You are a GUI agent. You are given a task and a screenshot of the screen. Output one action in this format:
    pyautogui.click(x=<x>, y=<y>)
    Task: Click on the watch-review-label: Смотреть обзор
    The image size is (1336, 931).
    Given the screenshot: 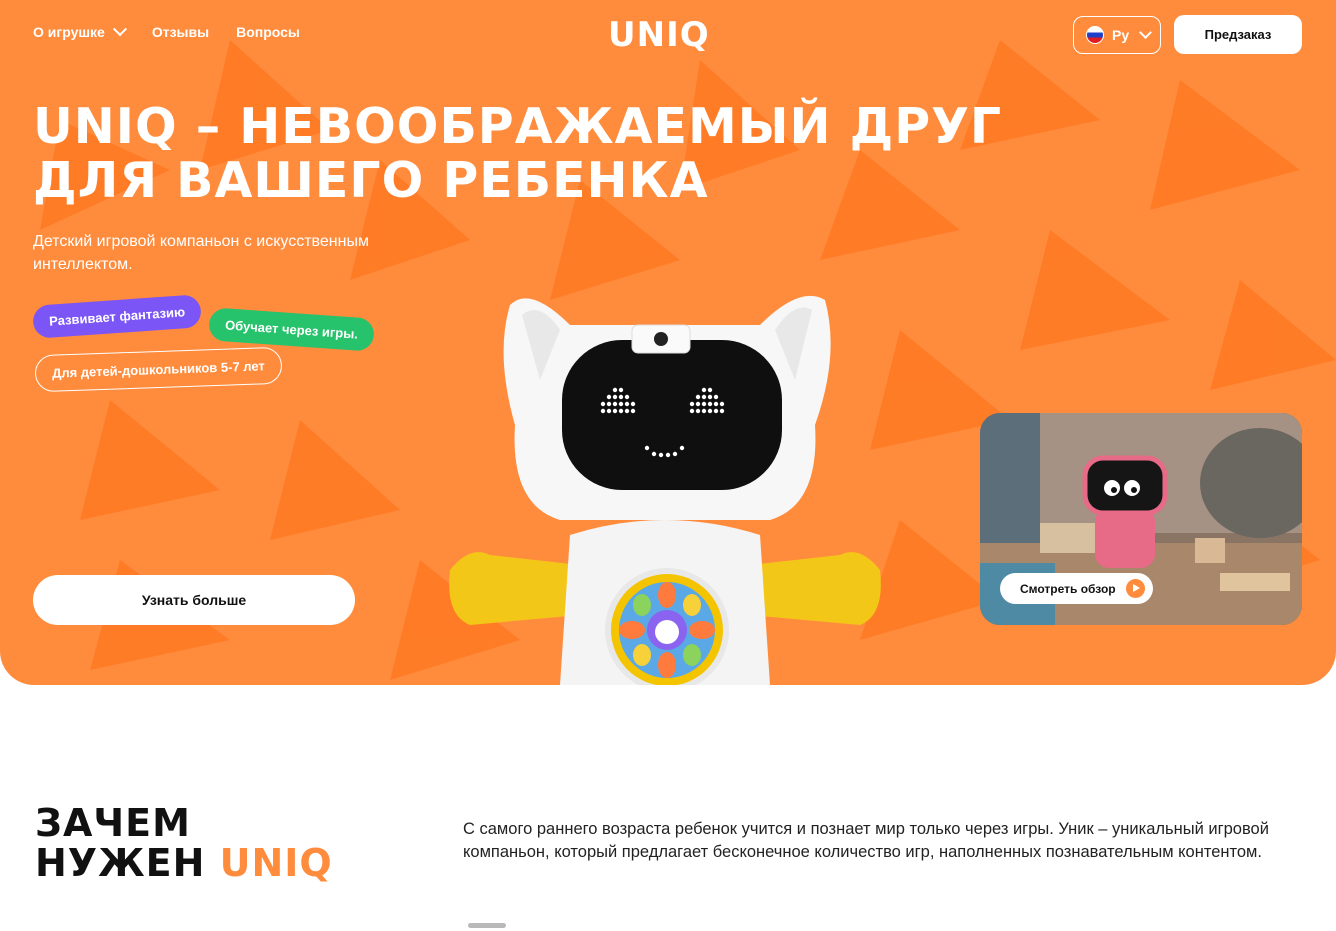 What is the action you would take?
    pyautogui.click(x=1068, y=588)
    